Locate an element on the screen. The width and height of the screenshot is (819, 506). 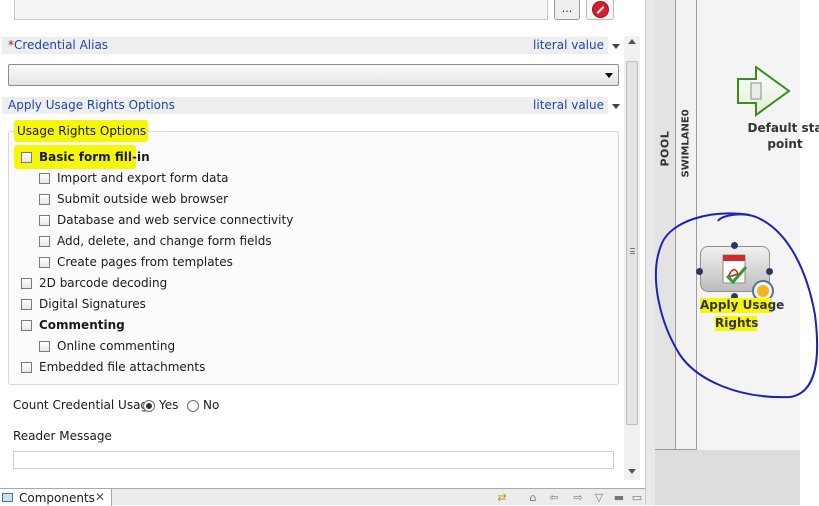
option-submit-outside-web-browser: Submit outside web browser is located at coordinates (133, 199).